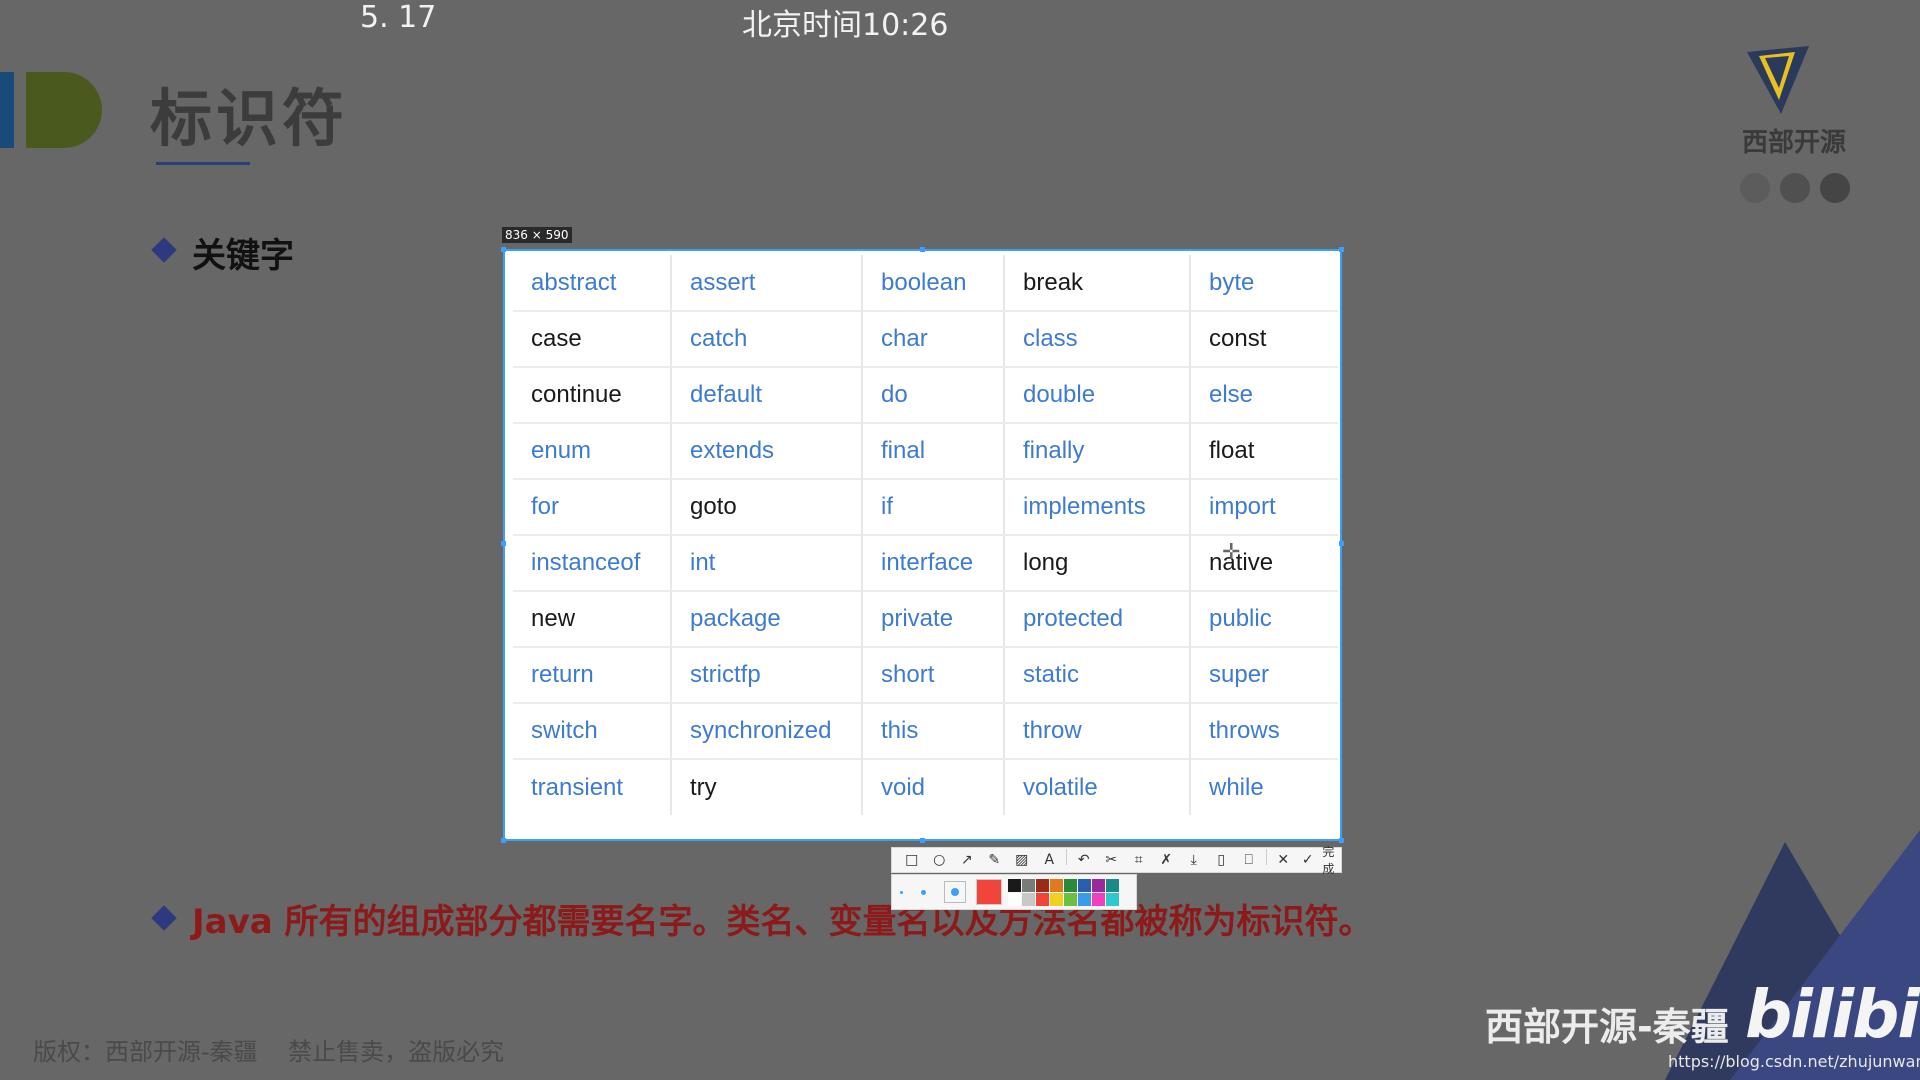  Describe the element at coordinates (1096, 283) in the screenshot. I see `keyword-cell: break` at that location.